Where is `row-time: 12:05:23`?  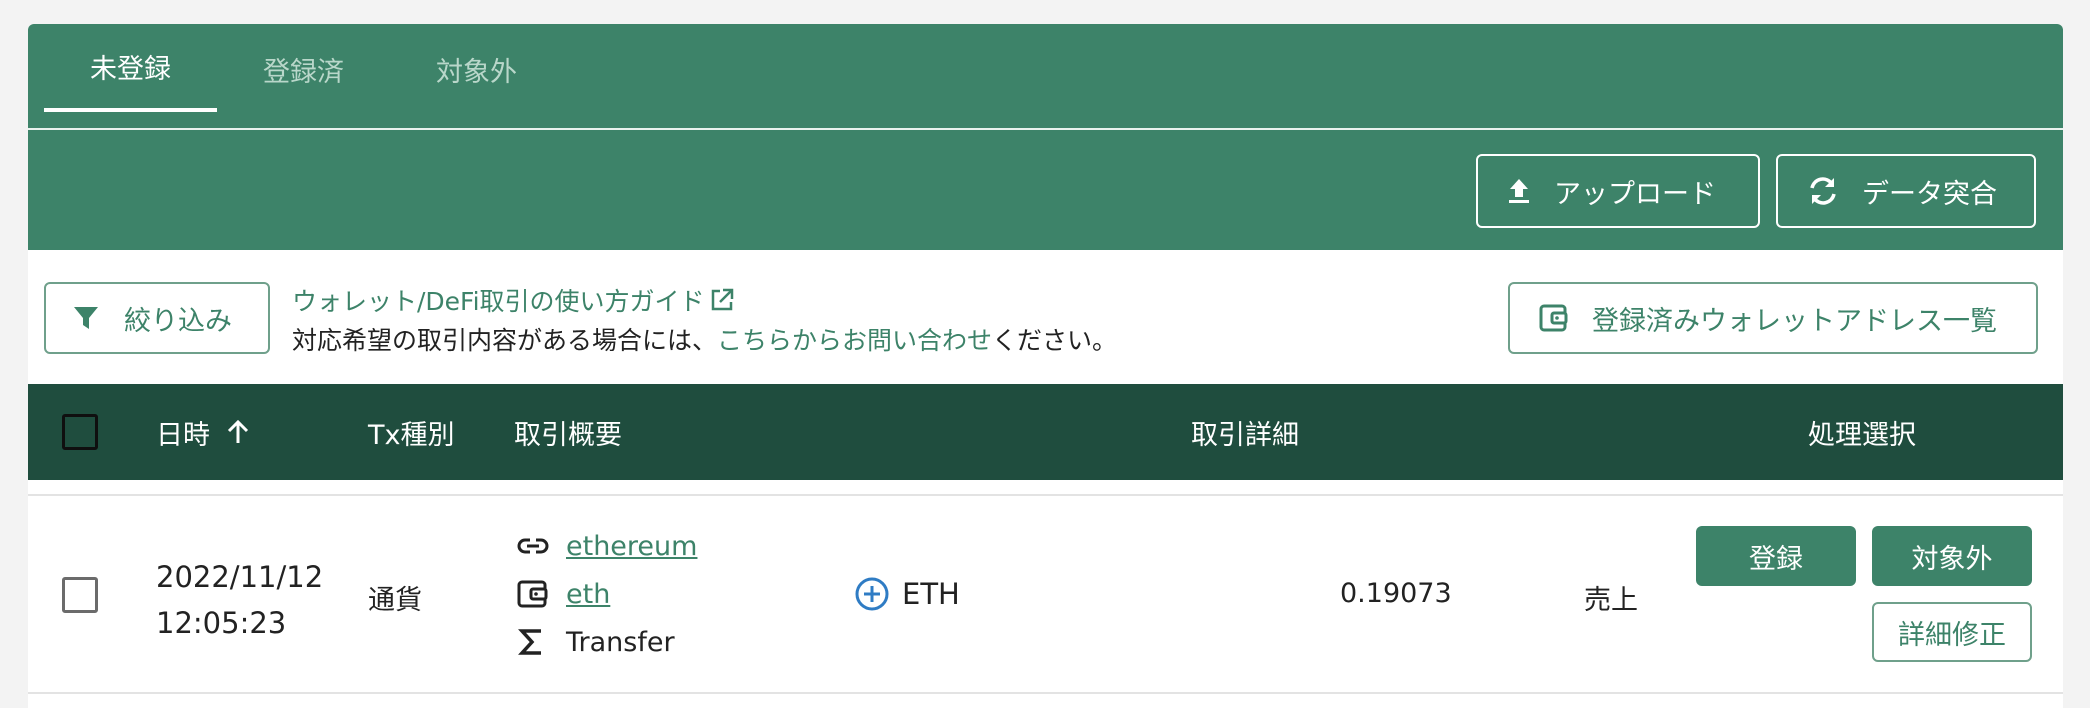
row-time: 12:05:23 is located at coordinates (221, 623).